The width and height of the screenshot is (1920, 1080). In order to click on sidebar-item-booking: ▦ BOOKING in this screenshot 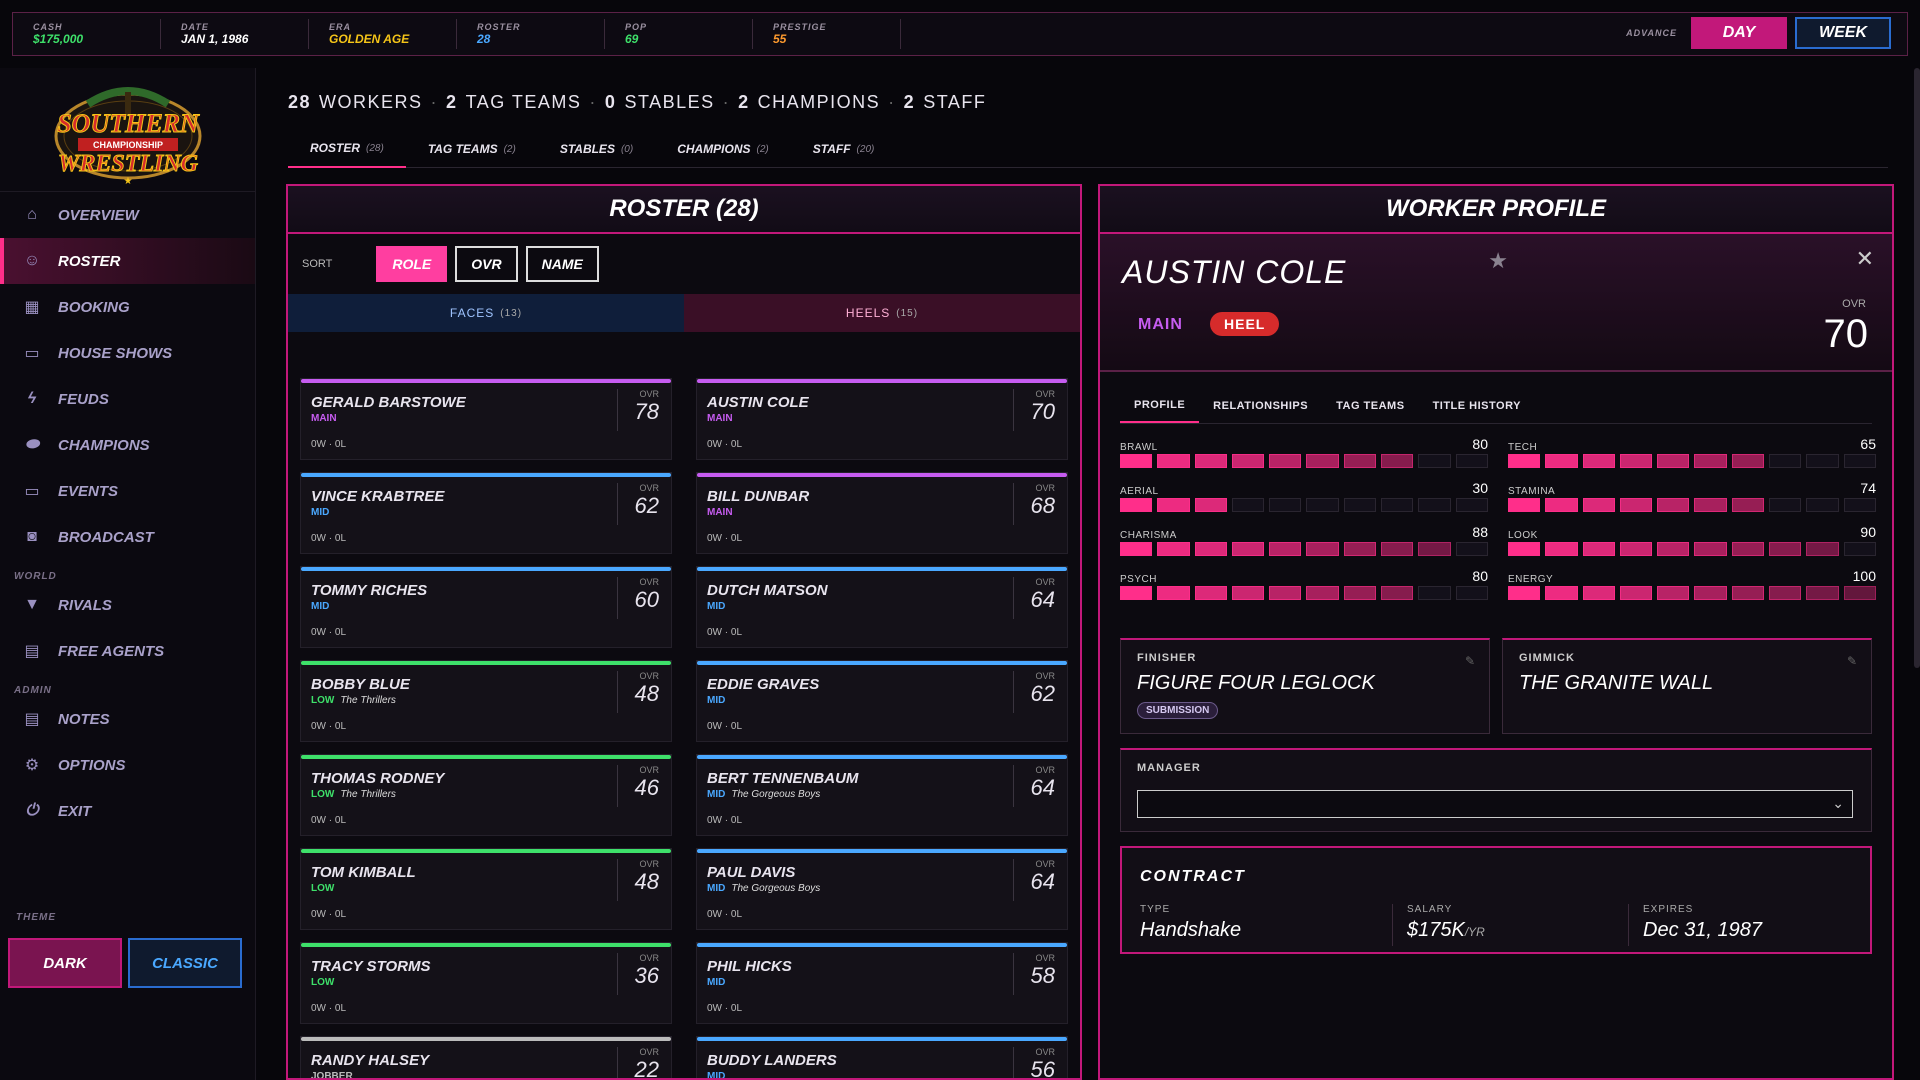, I will do `click(127, 307)`.